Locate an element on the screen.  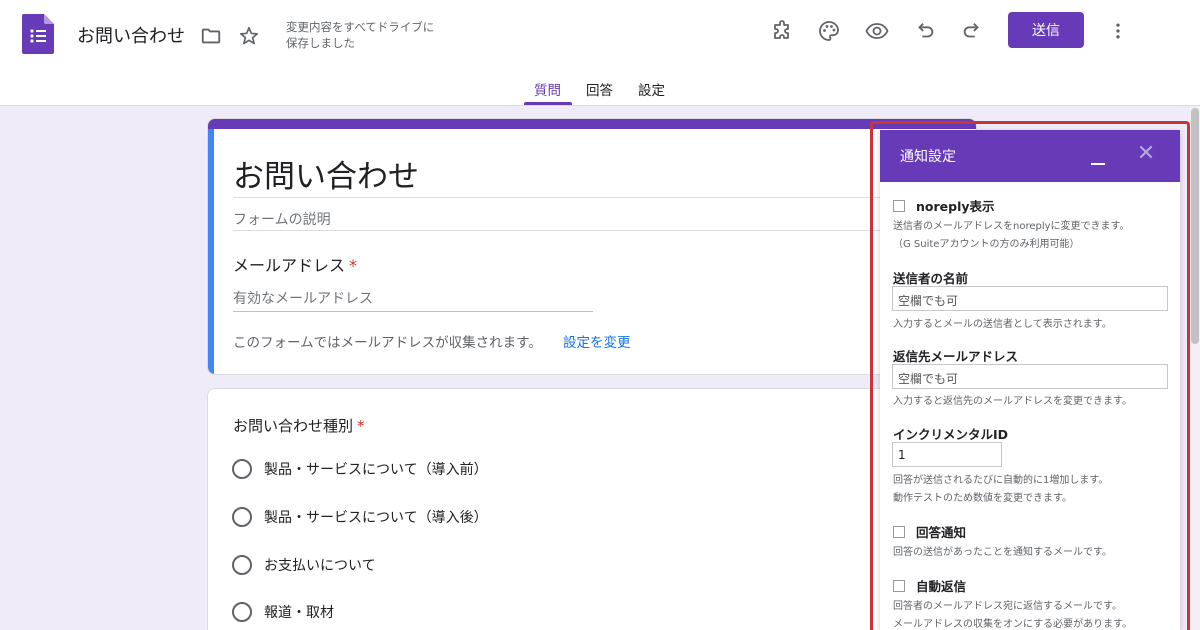
radio-option: 製品・サービスについて（導入前） is located at coordinates (360, 469).